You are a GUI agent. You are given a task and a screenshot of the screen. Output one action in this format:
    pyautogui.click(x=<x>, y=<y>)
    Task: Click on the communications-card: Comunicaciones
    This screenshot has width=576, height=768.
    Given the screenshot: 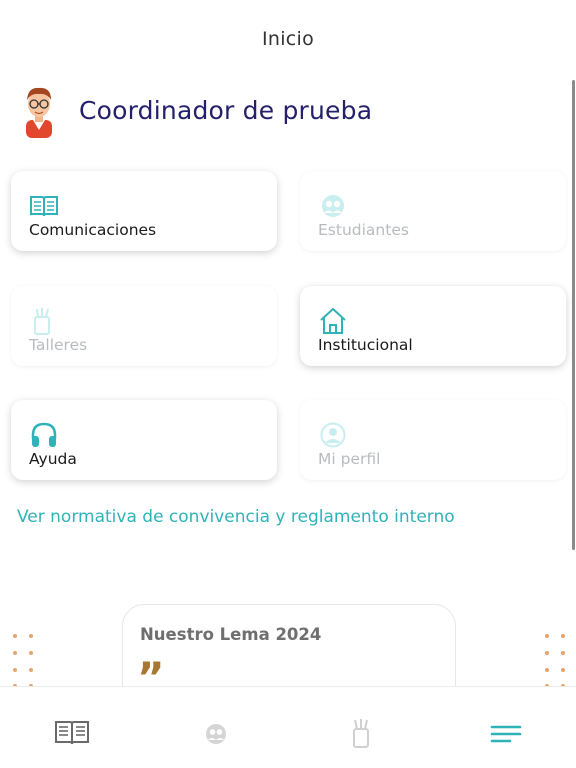 What is the action you would take?
    pyautogui.click(x=144, y=211)
    